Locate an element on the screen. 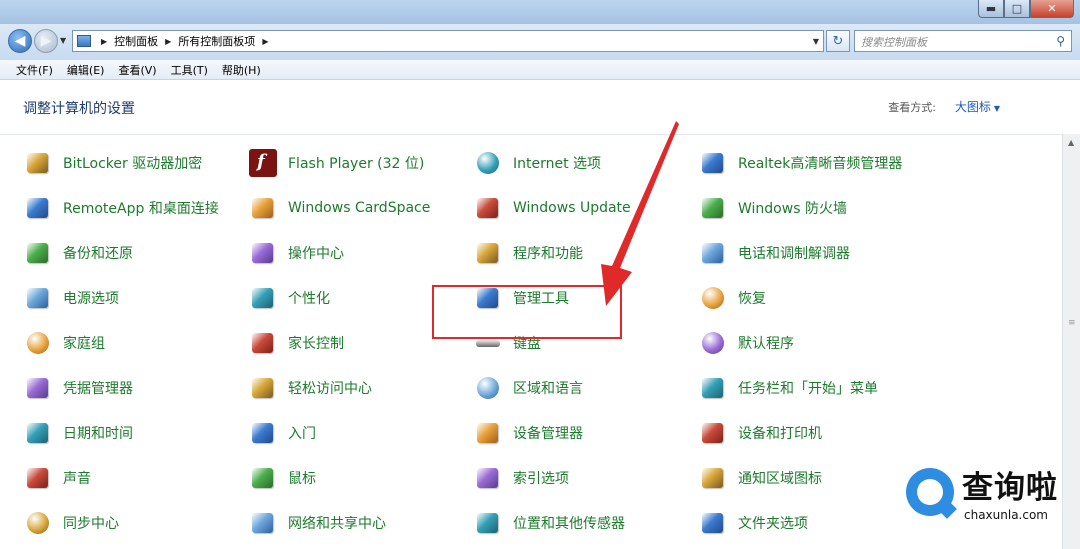 The height and width of the screenshot is (549, 1080). watermark: 查询啦 chaxunla.com is located at coordinates (989, 496).